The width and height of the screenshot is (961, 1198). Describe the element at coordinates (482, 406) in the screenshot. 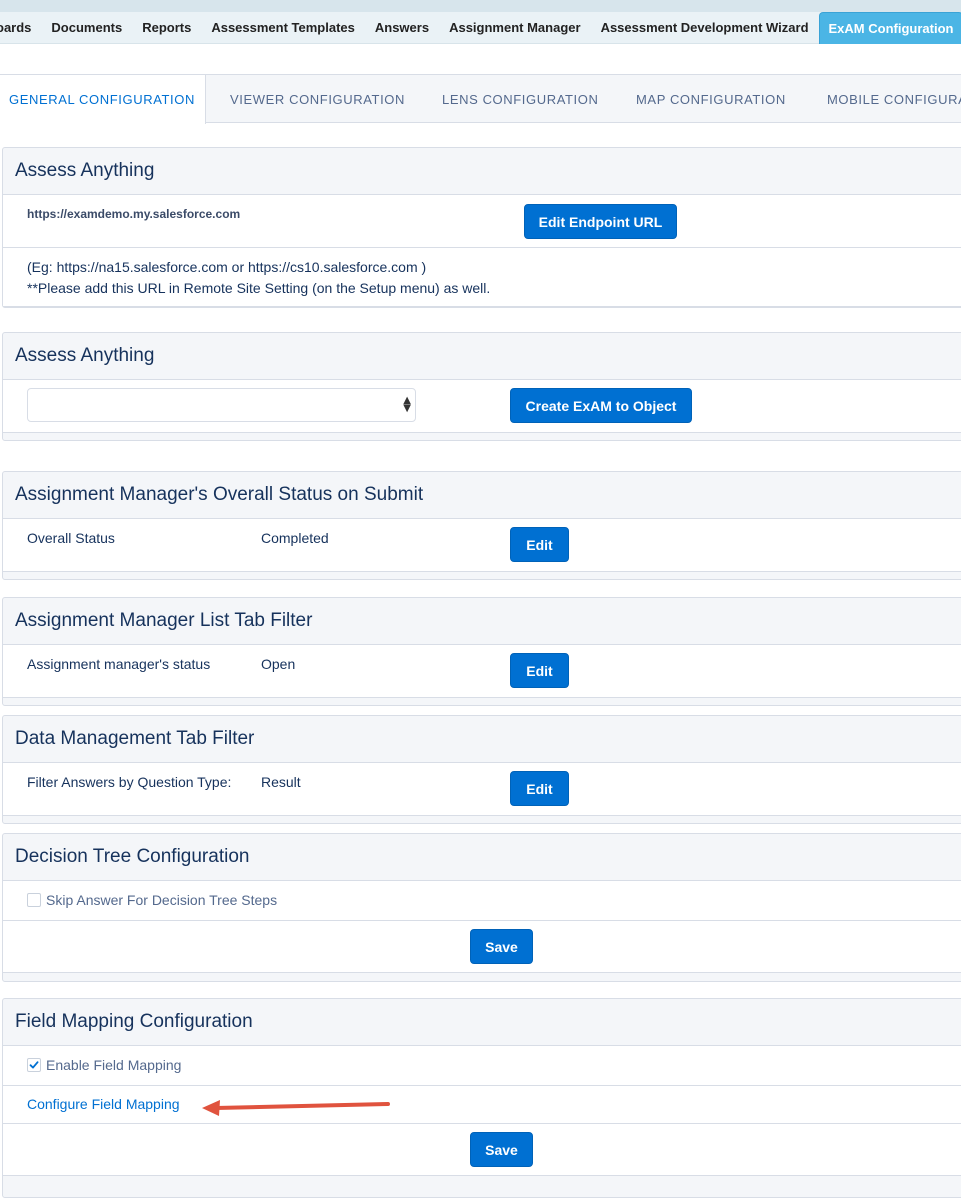

I see `exam-object-row: ▲ ▼ Create ExAM to Object` at that location.